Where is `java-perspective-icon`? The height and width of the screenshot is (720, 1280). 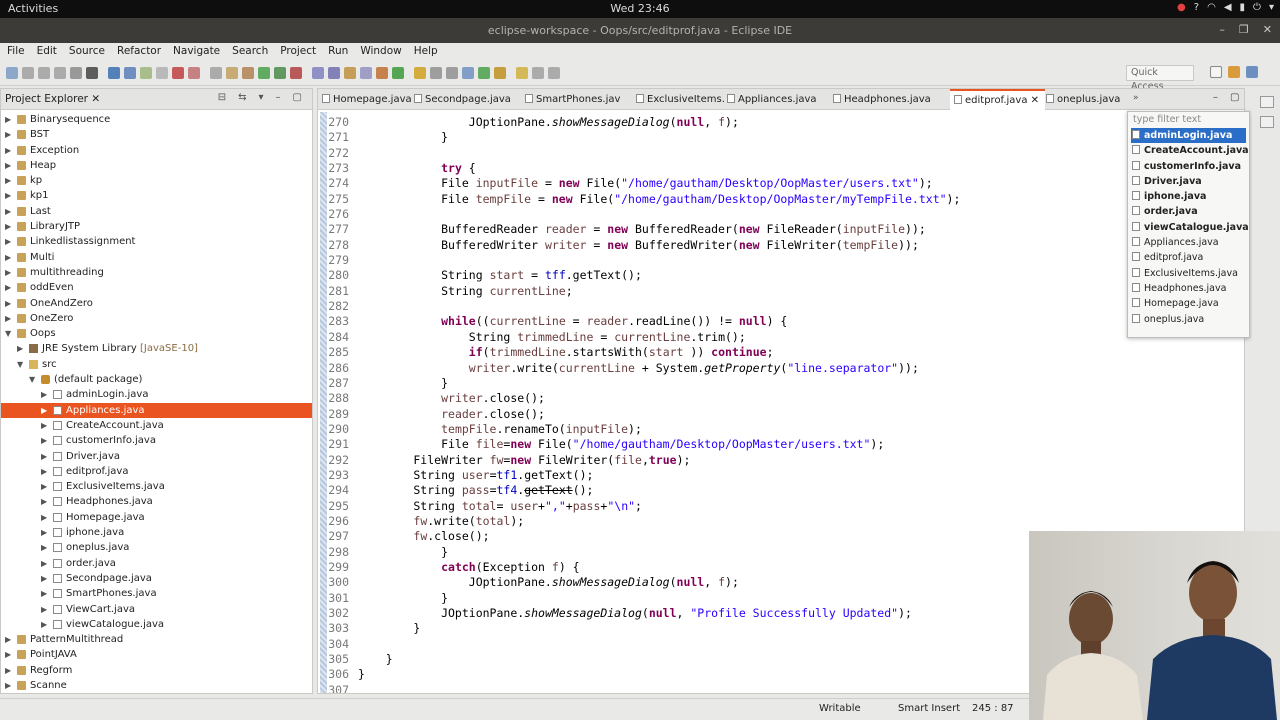 java-perspective-icon is located at coordinates (1252, 72).